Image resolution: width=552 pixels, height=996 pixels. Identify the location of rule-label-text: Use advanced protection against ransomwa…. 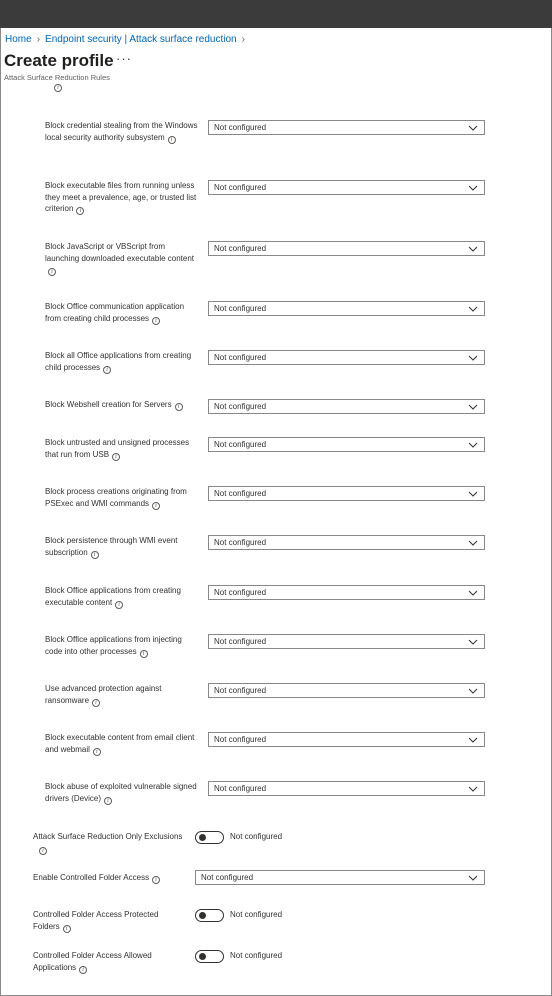
(103, 694).